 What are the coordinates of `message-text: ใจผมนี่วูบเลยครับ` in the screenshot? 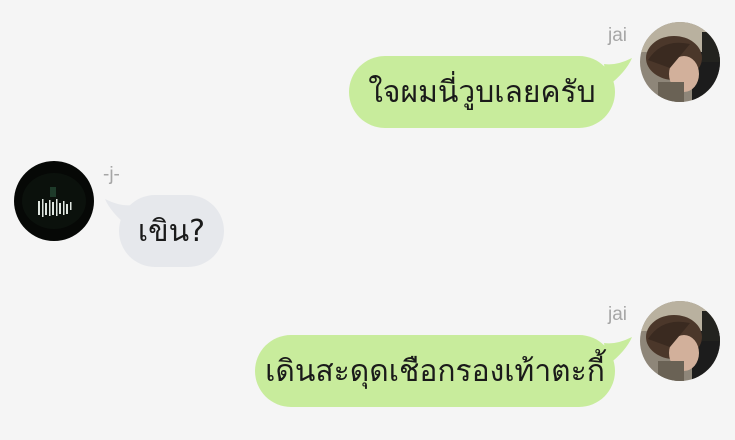 It's located at (482, 92).